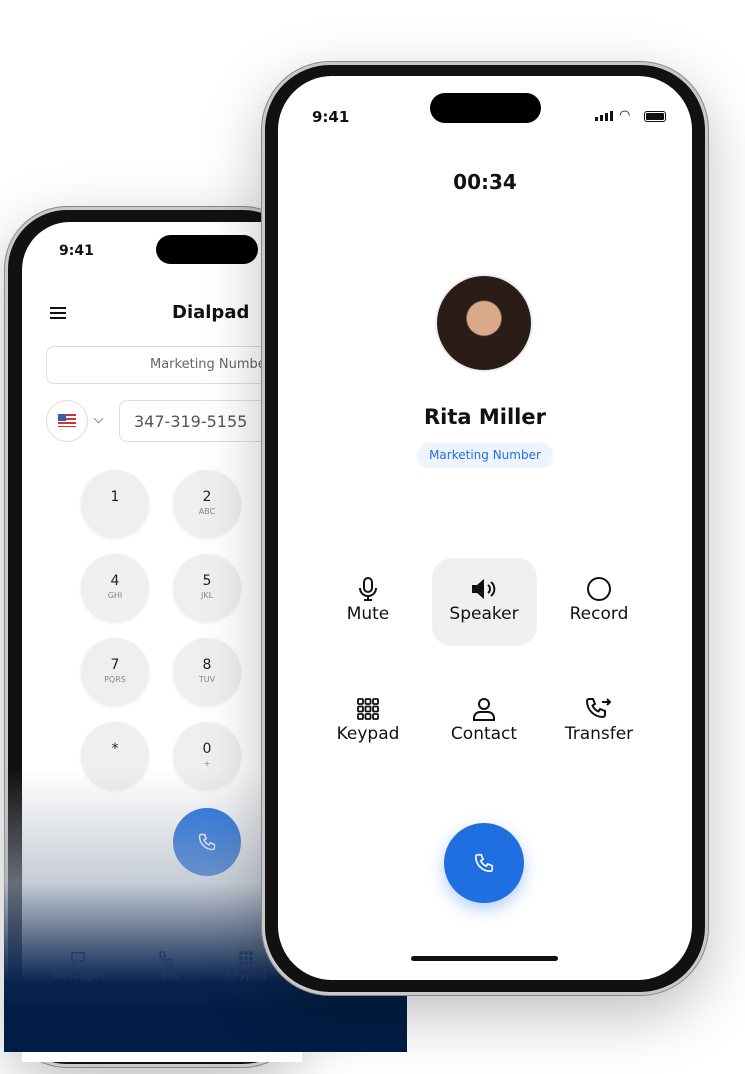 This screenshot has height=1074, width=745. Describe the element at coordinates (599, 720) in the screenshot. I see `transfer-button: Transfer` at that location.